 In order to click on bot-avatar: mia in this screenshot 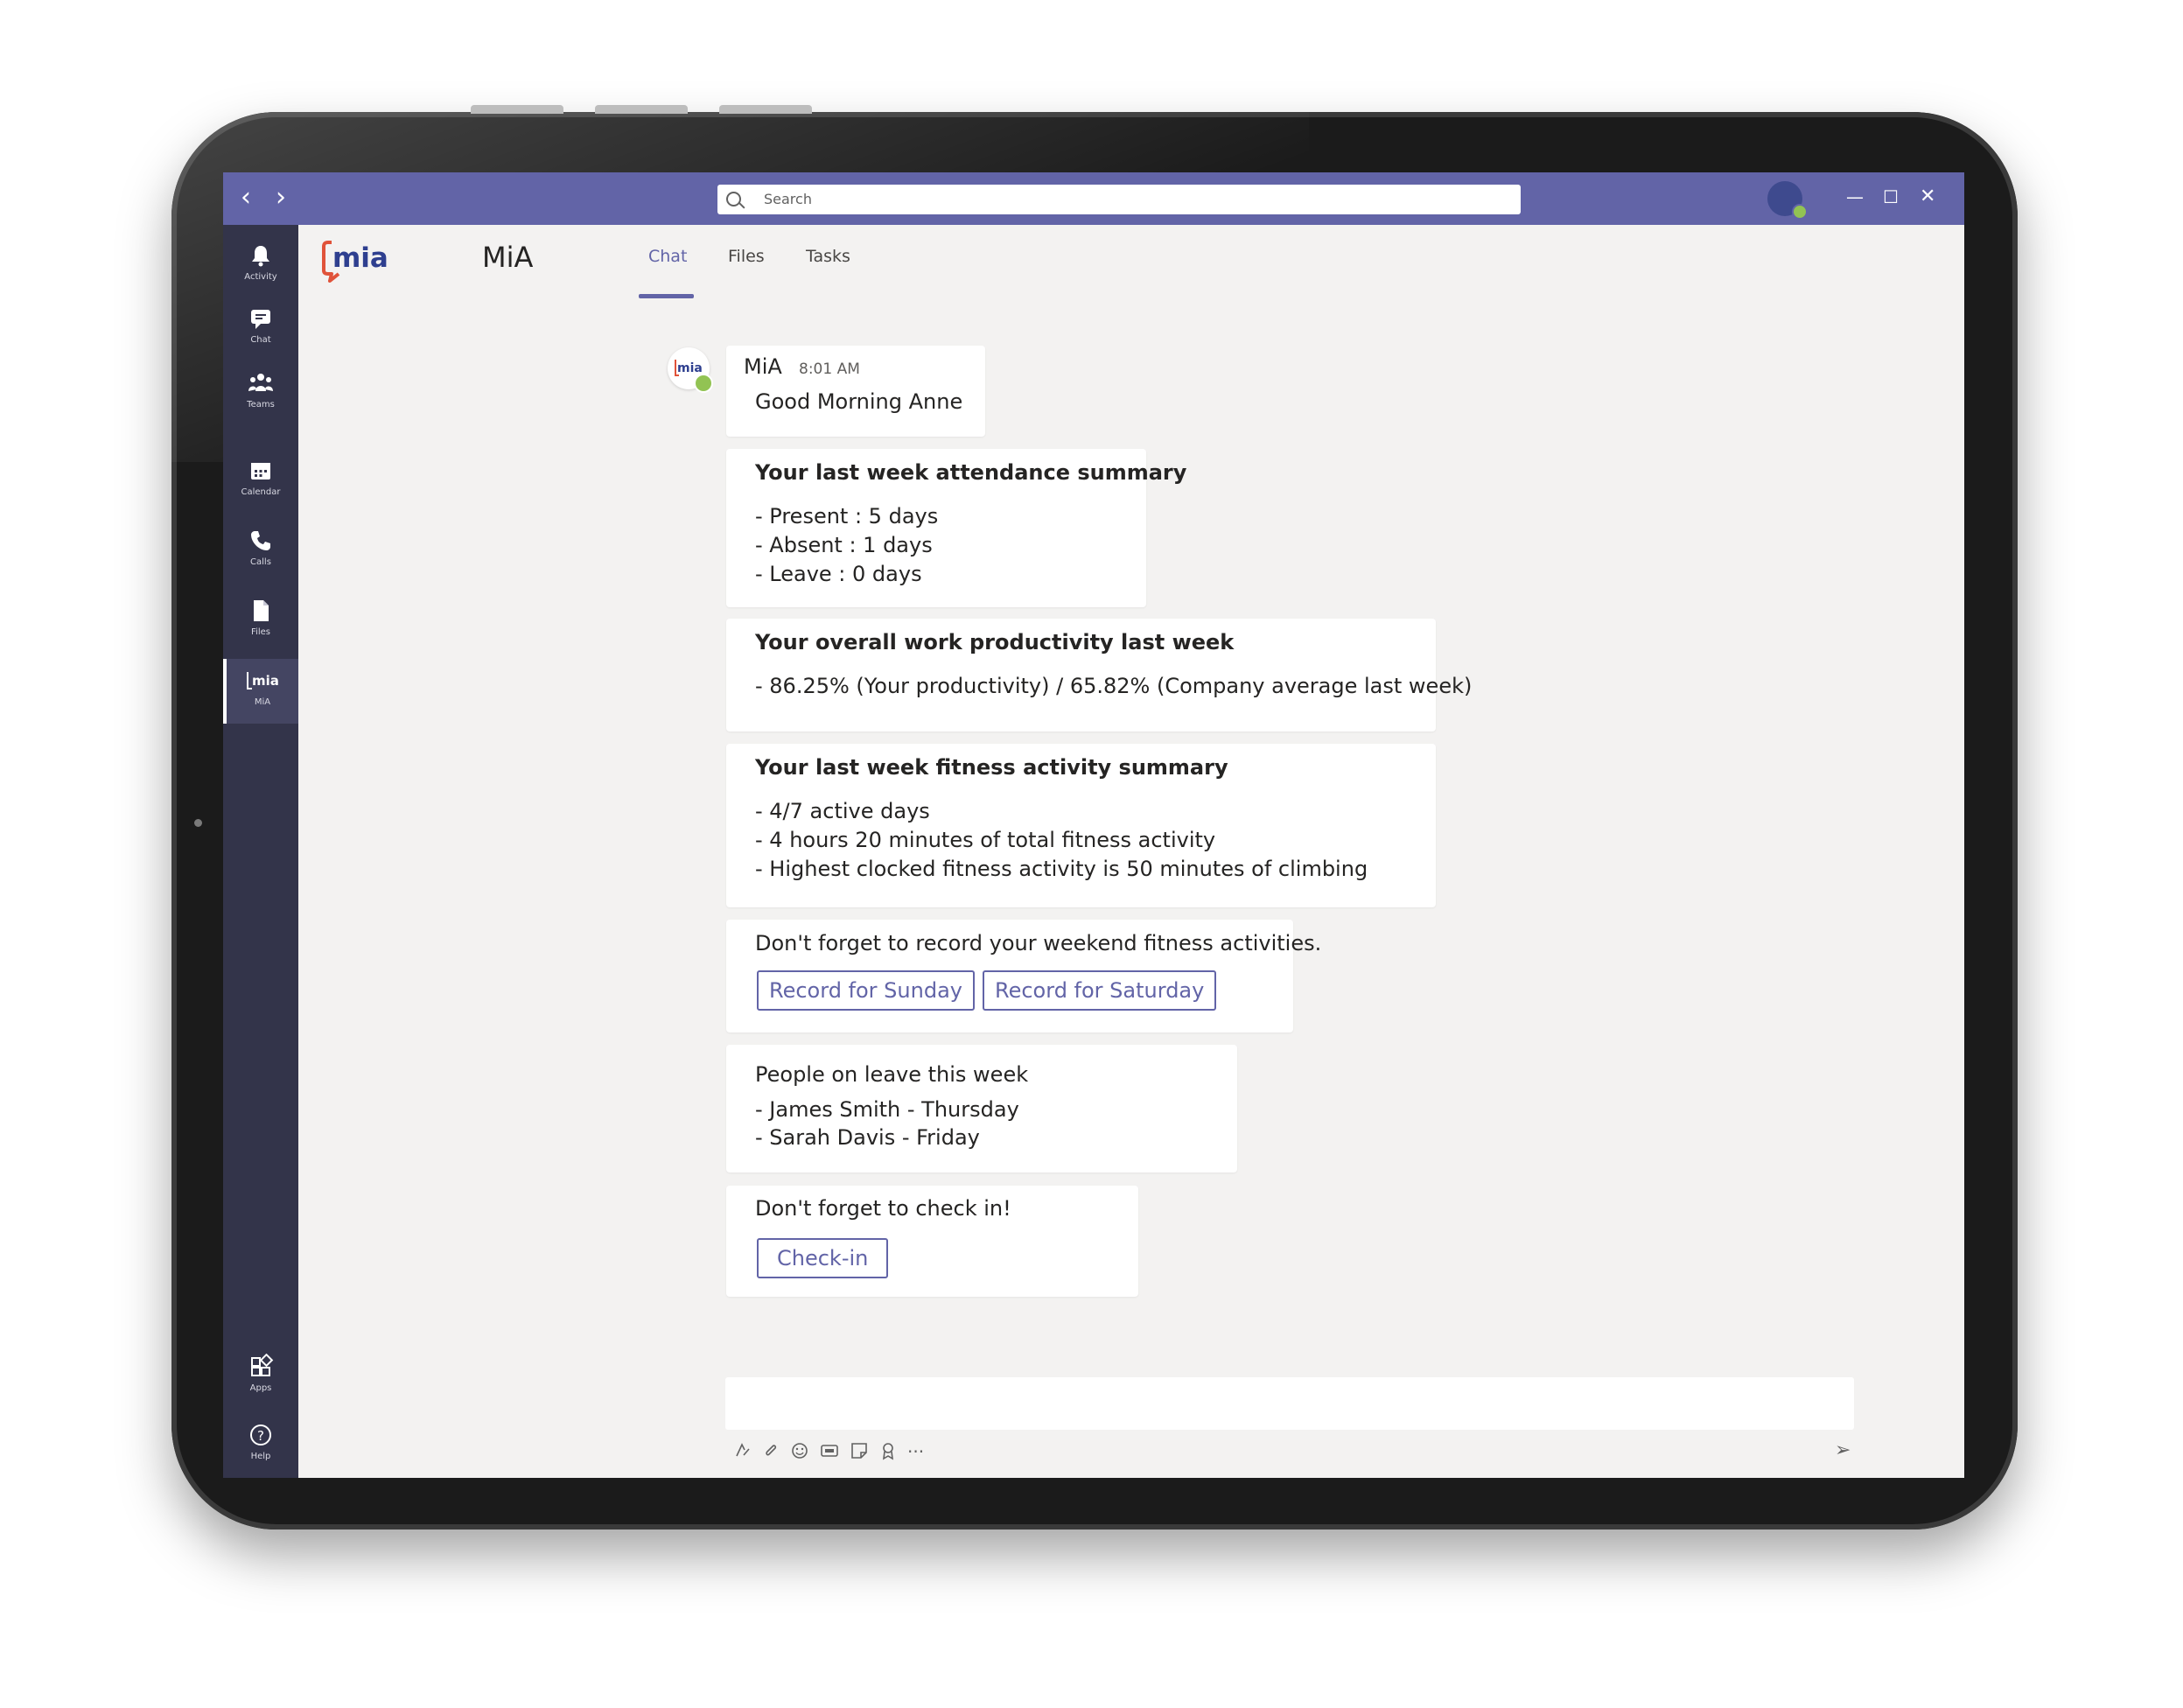, I will do `click(690, 370)`.